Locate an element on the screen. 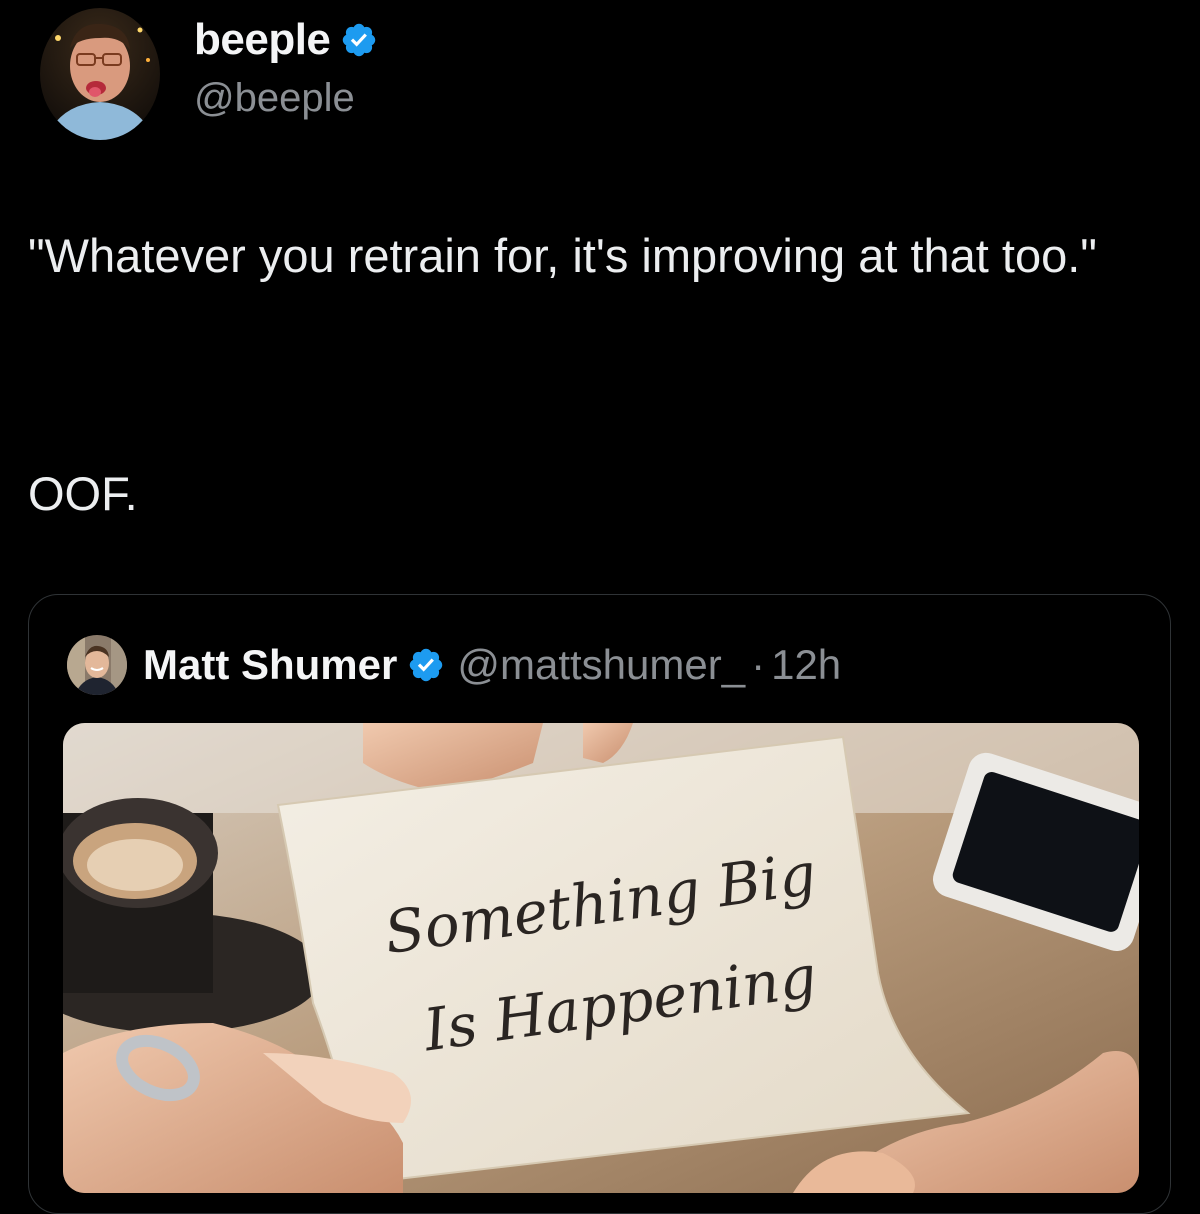 The image size is (1200, 1214). tweet-text-followup: OOF. is located at coordinates (83, 493).